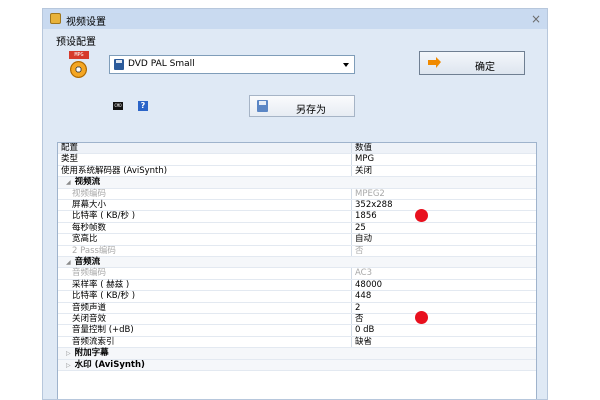 The width and height of the screenshot is (600, 400). What do you see at coordinates (297, 354) in the screenshot?
I see `category-row: ▷ 附加字幕` at bounding box center [297, 354].